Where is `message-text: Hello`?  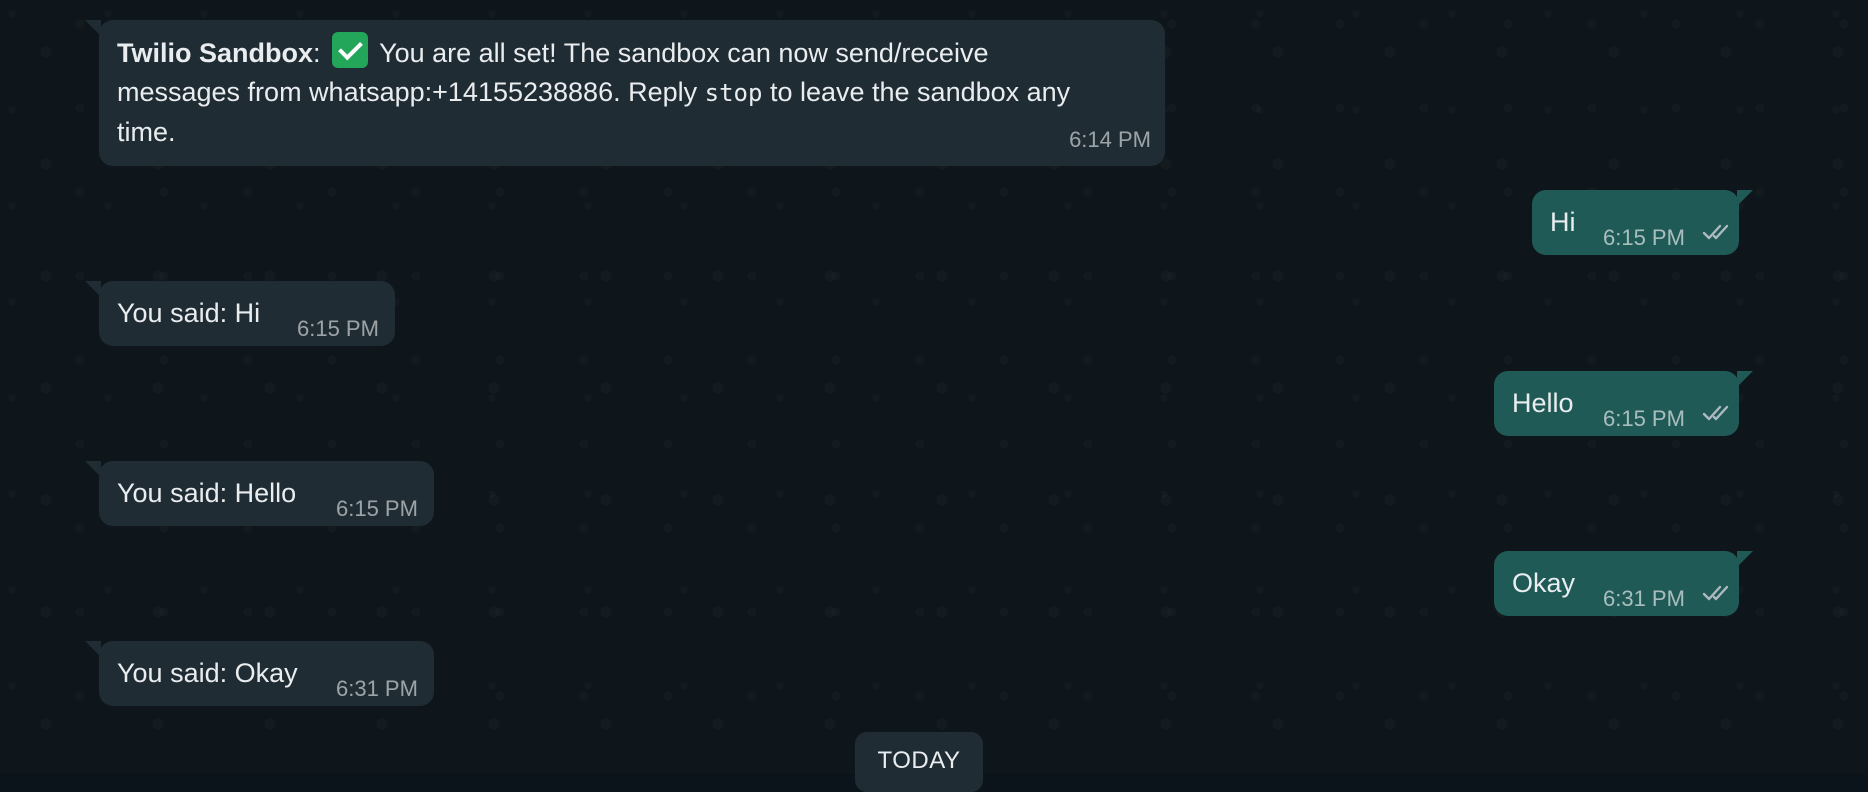 message-text: Hello is located at coordinates (1543, 403).